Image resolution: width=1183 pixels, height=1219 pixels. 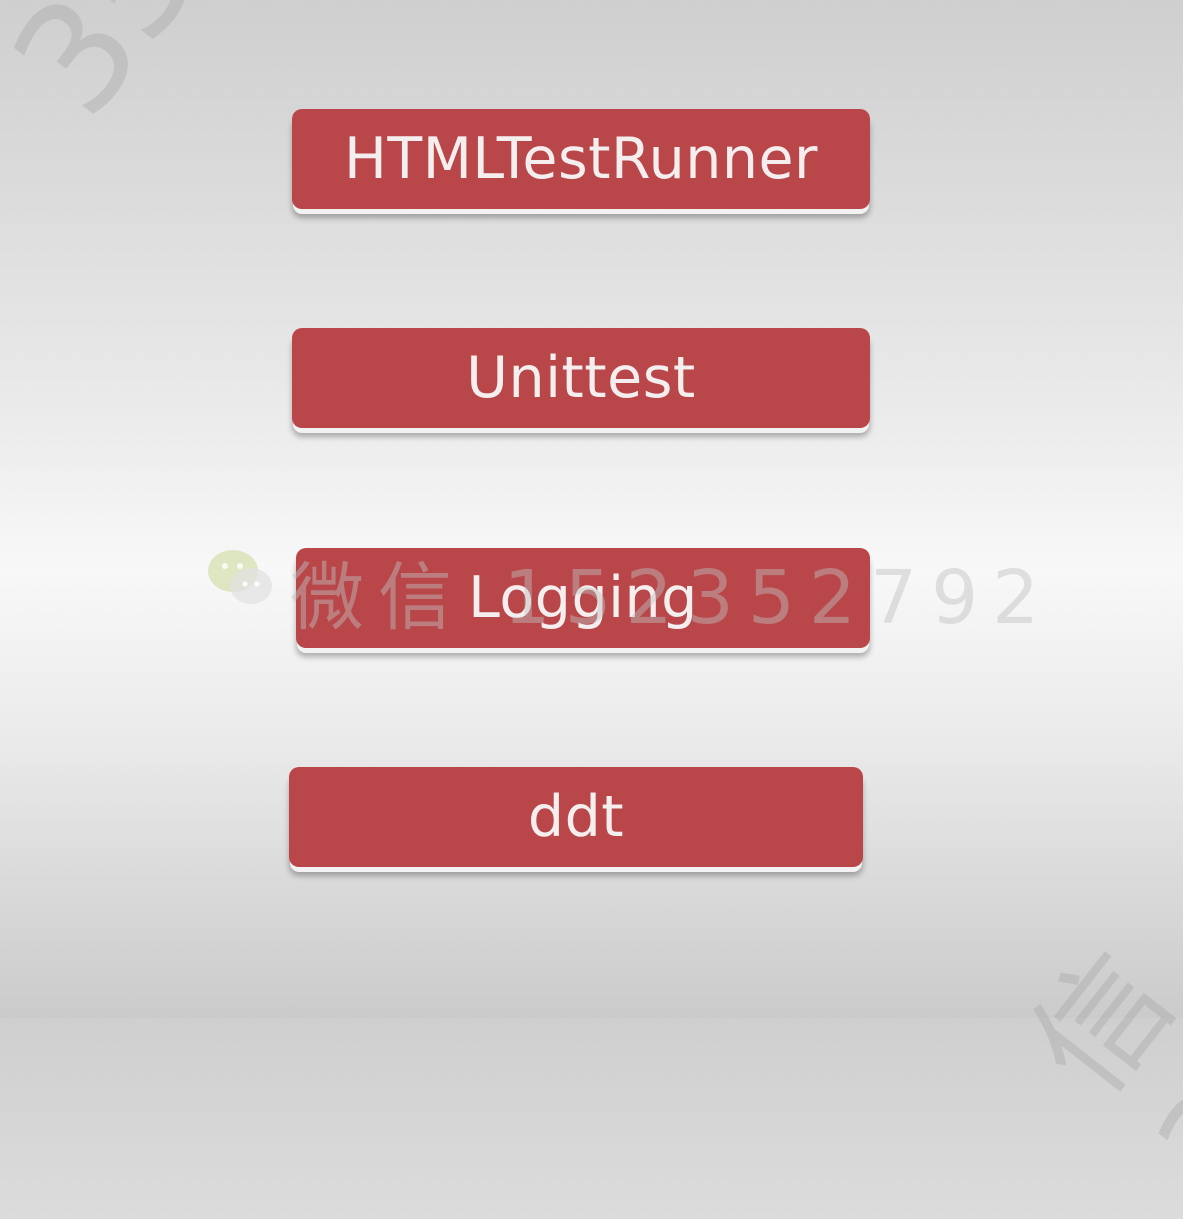 What do you see at coordinates (1092, 1072) in the screenshot?
I see `watermark-bottom: 信 35` at bounding box center [1092, 1072].